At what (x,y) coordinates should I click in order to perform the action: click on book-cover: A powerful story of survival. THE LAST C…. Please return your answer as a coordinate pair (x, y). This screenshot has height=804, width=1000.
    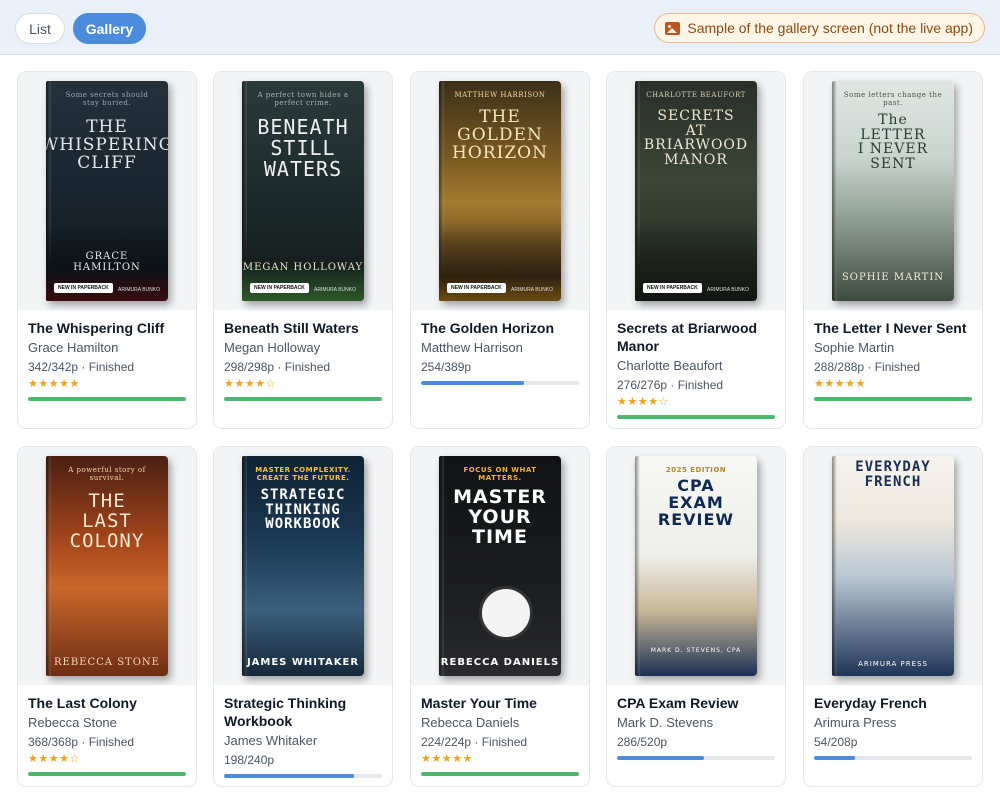
    Looking at the image, I should click on (107, 566).